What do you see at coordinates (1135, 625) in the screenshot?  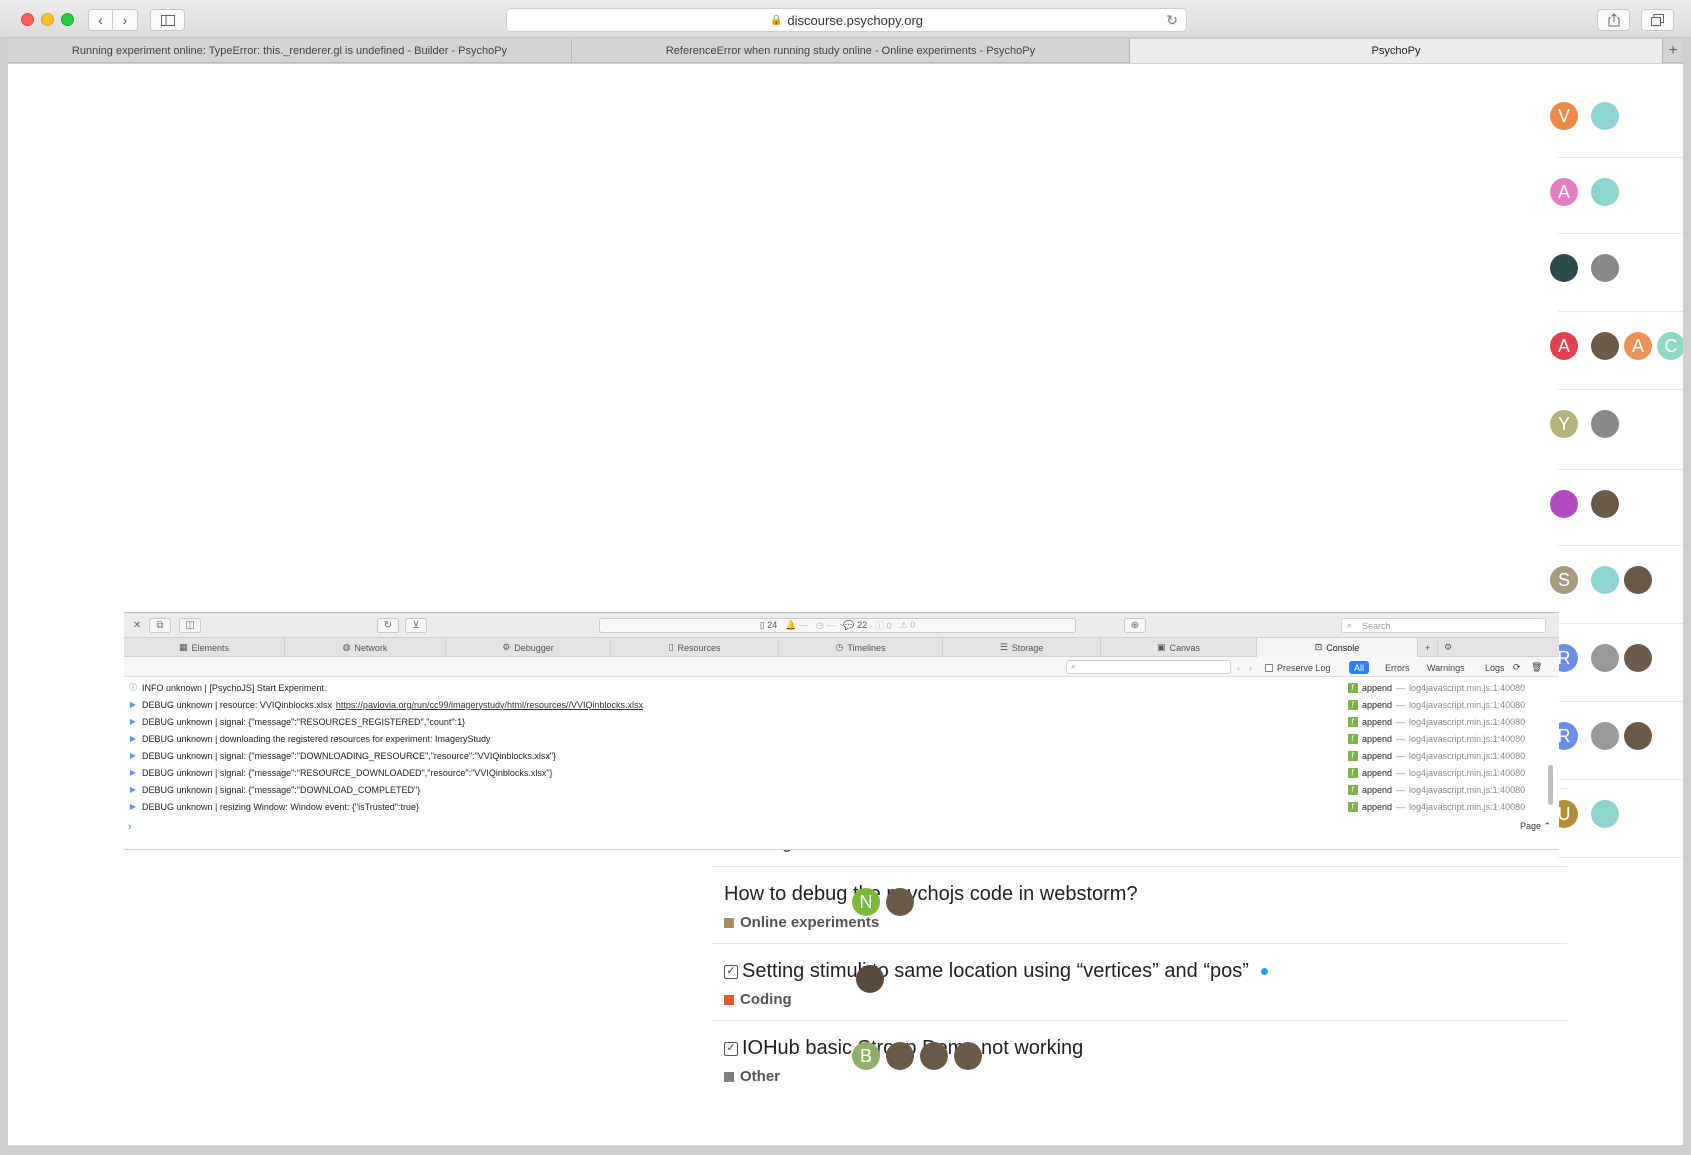 I see `element-picker-button: ⊕` at bounding box center [1135, 625].